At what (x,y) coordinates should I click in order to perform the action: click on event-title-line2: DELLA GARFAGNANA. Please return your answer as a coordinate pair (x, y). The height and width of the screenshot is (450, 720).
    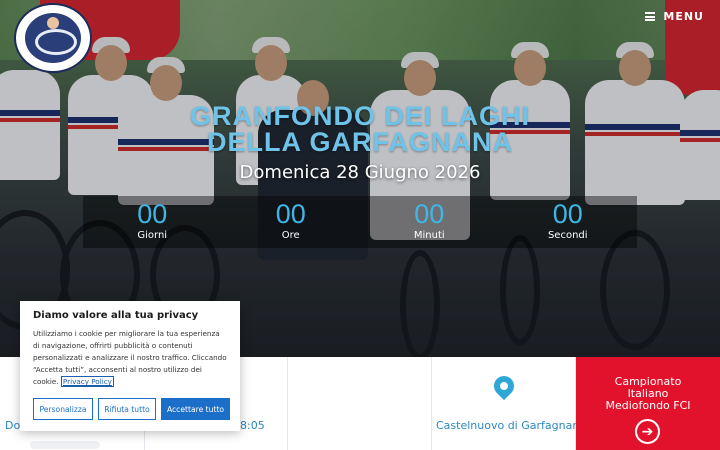
    Looking at the image, I should click on (360, 142).